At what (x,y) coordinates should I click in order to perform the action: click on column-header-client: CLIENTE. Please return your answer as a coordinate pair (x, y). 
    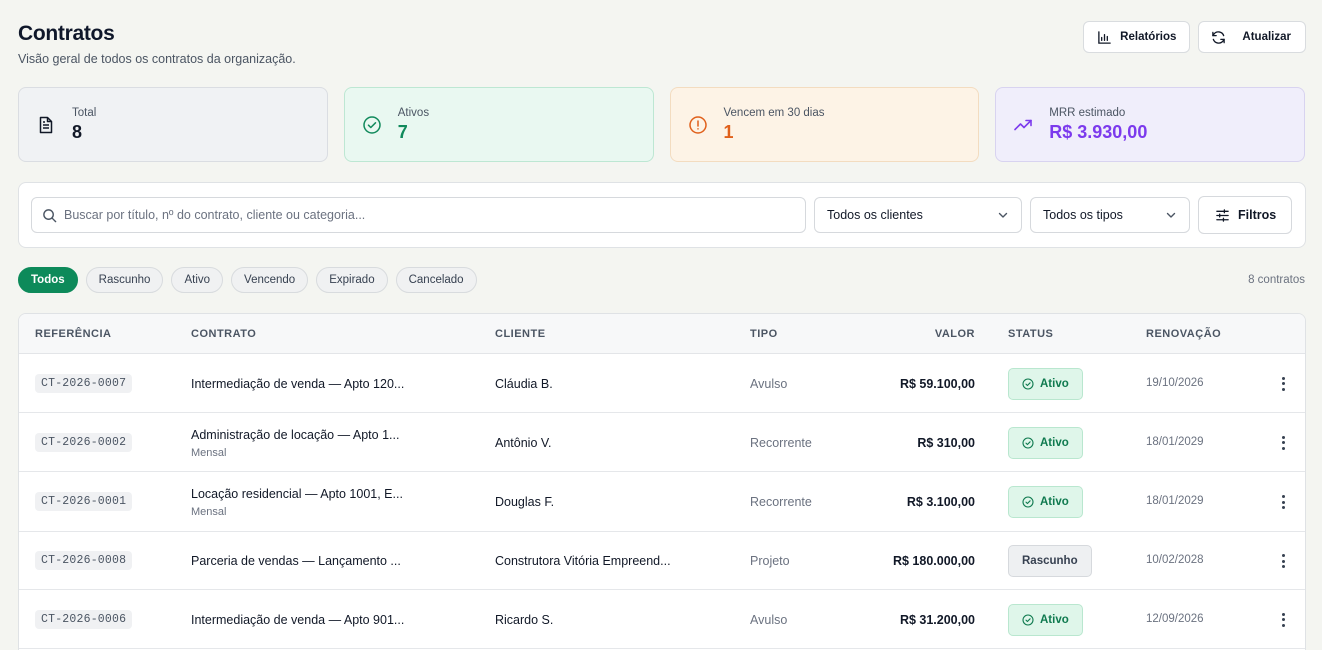
    Looking at the image, I should click on (520, 334).